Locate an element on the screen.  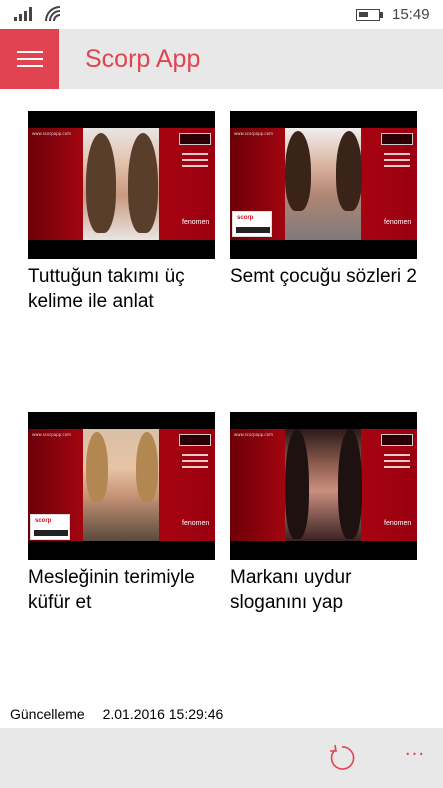
command-bar: ··· is located at coordinates (221, 758).